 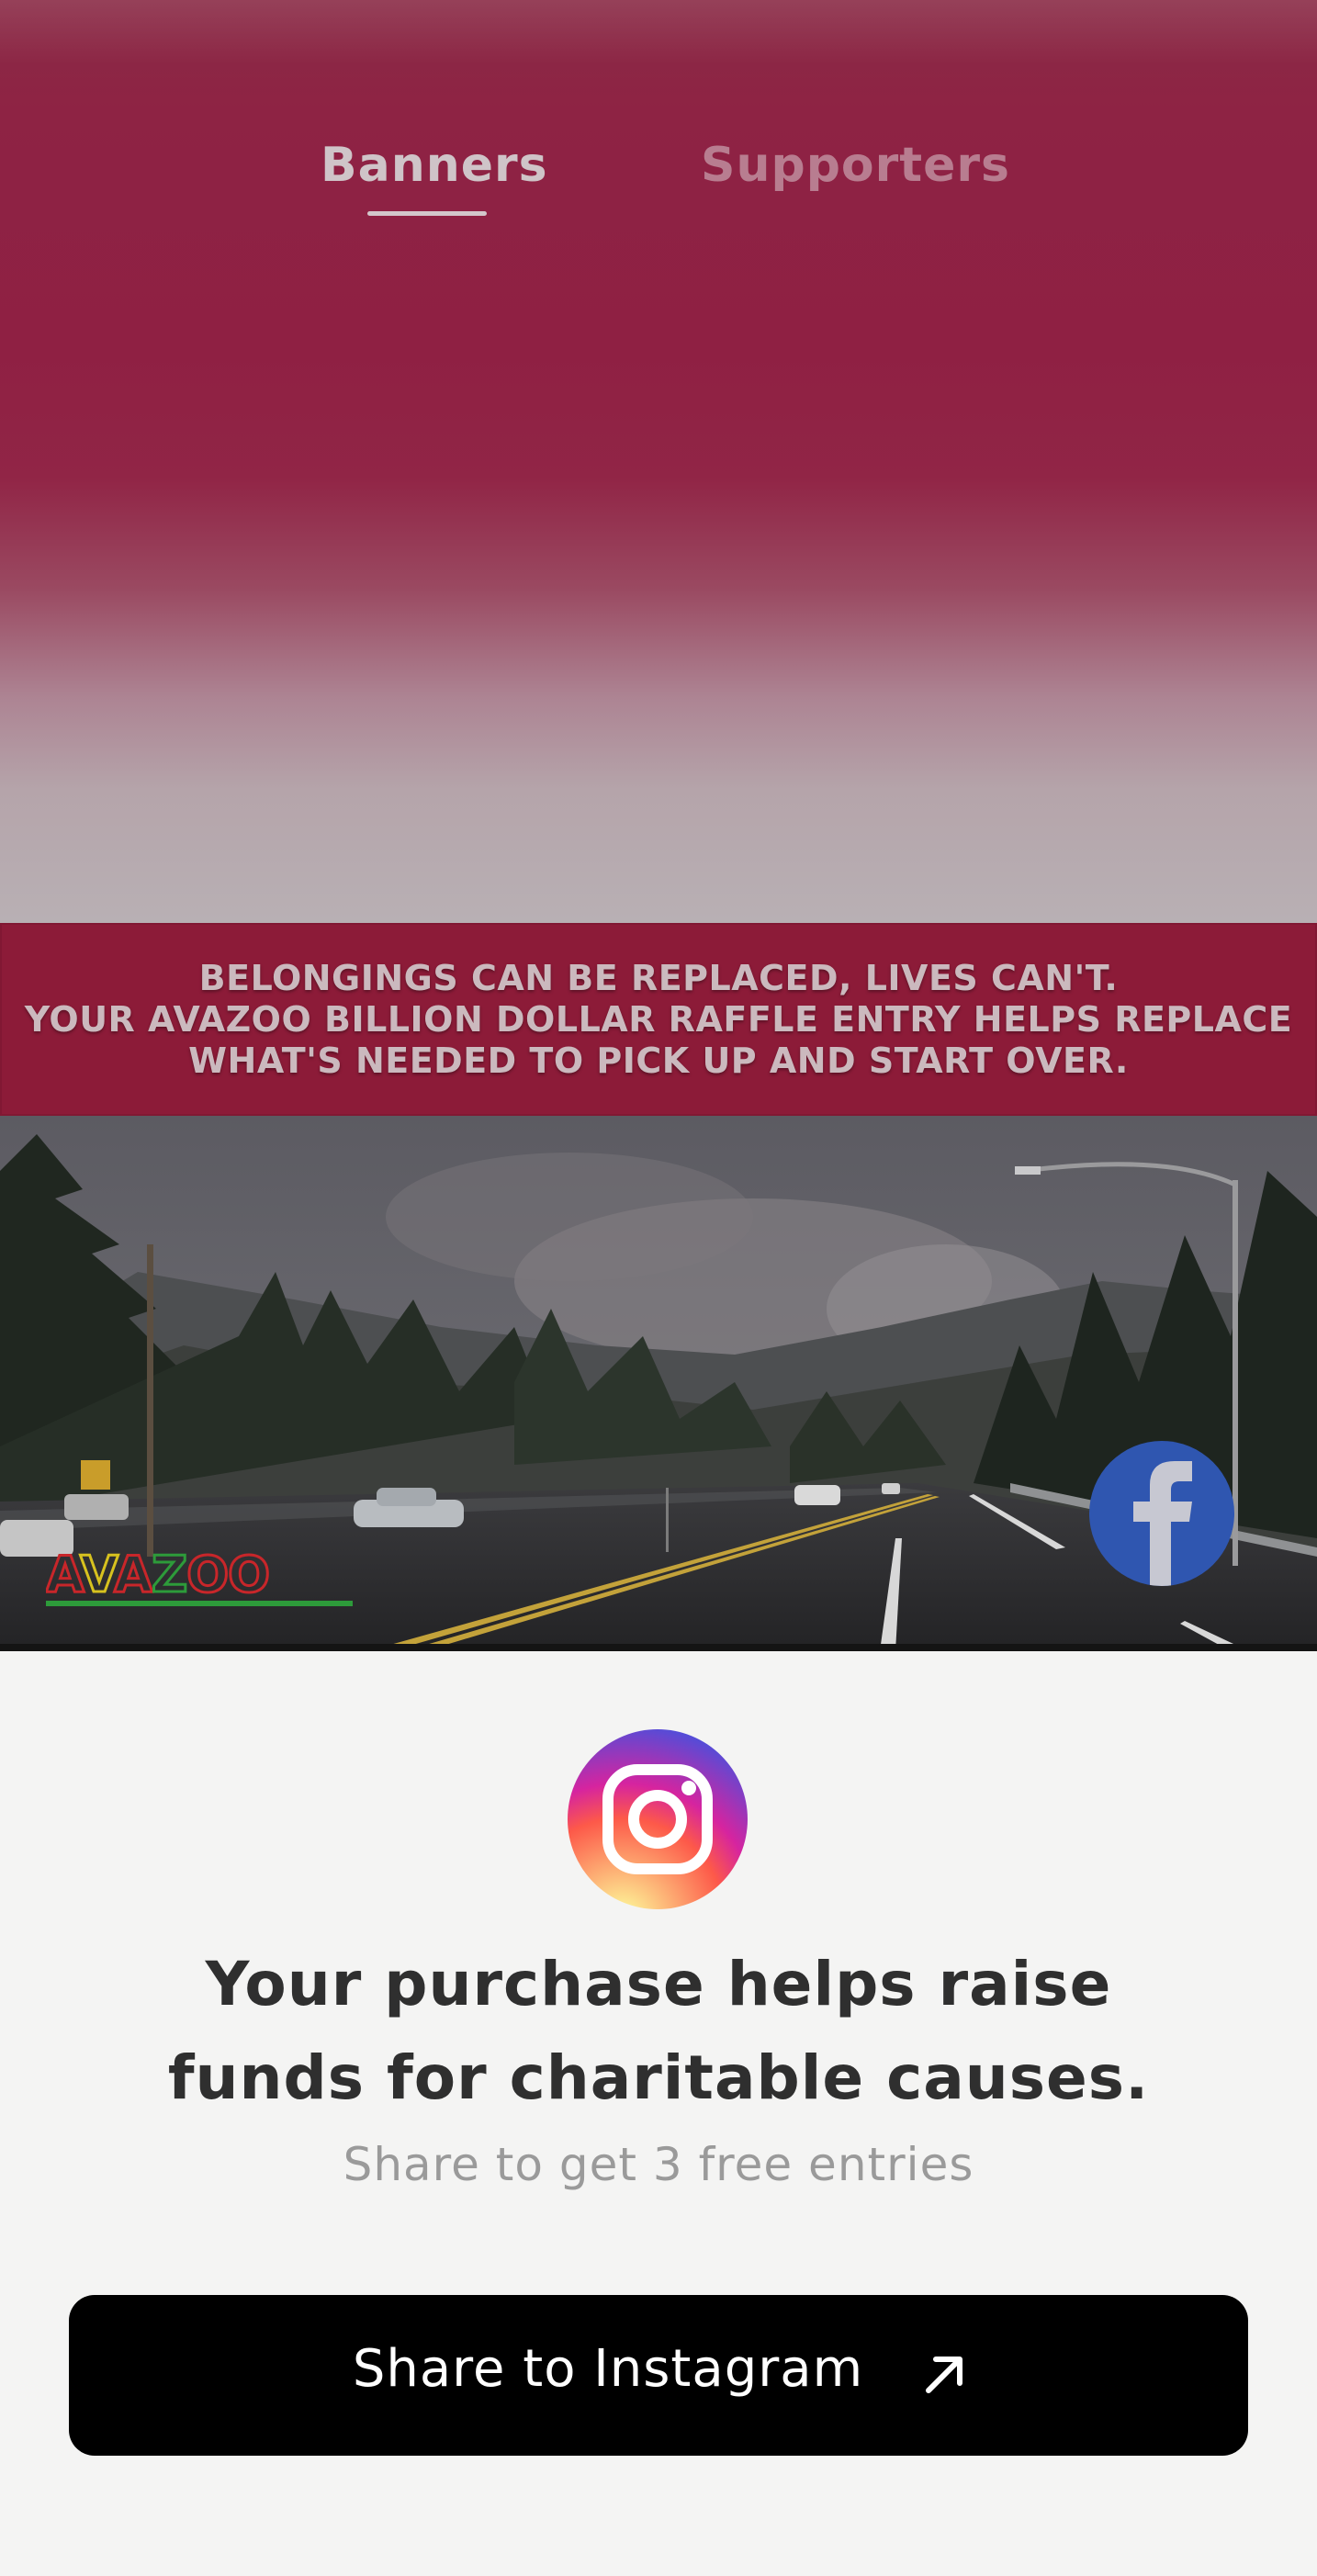 What do you see at coordinates (658, 1061) in the screenshot?
I see `banner-caption-line-3: WHAT'S NEEDED TO PICK UP AND START OVER.` at bounding box center [658, 1061].